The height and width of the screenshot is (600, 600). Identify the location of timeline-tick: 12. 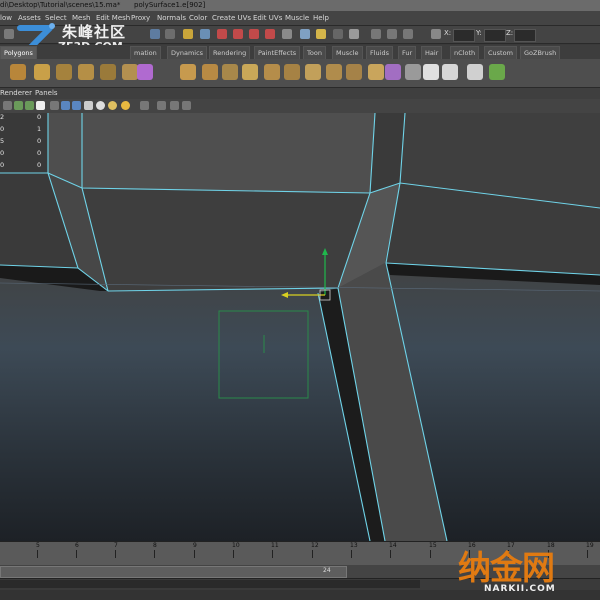
(315, 545).